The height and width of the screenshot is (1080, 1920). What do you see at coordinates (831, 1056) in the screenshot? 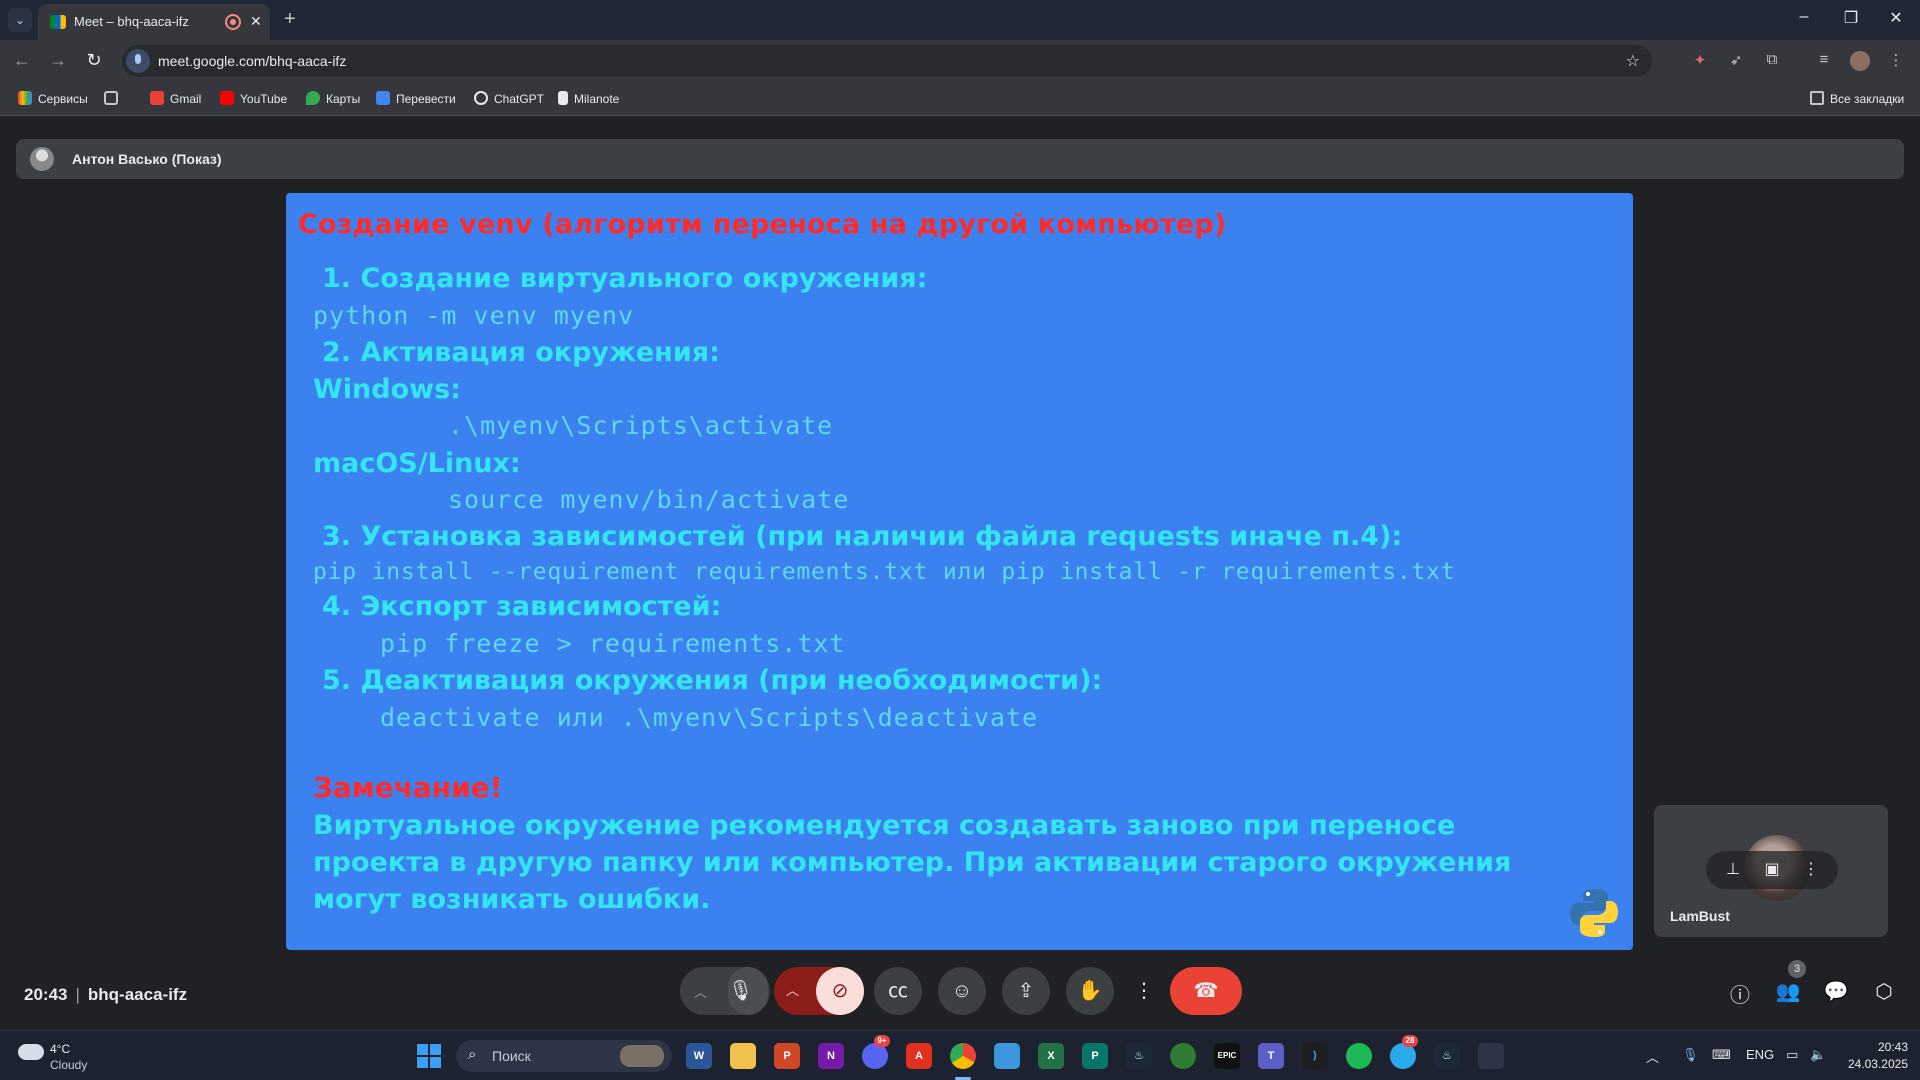
I see `onenote-icon: N` at bounding box center [831, 1056].